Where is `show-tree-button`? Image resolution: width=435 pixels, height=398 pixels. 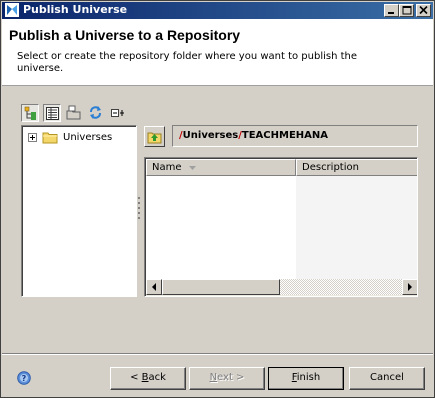 show-tree-button is located at coordinates (30, 113).